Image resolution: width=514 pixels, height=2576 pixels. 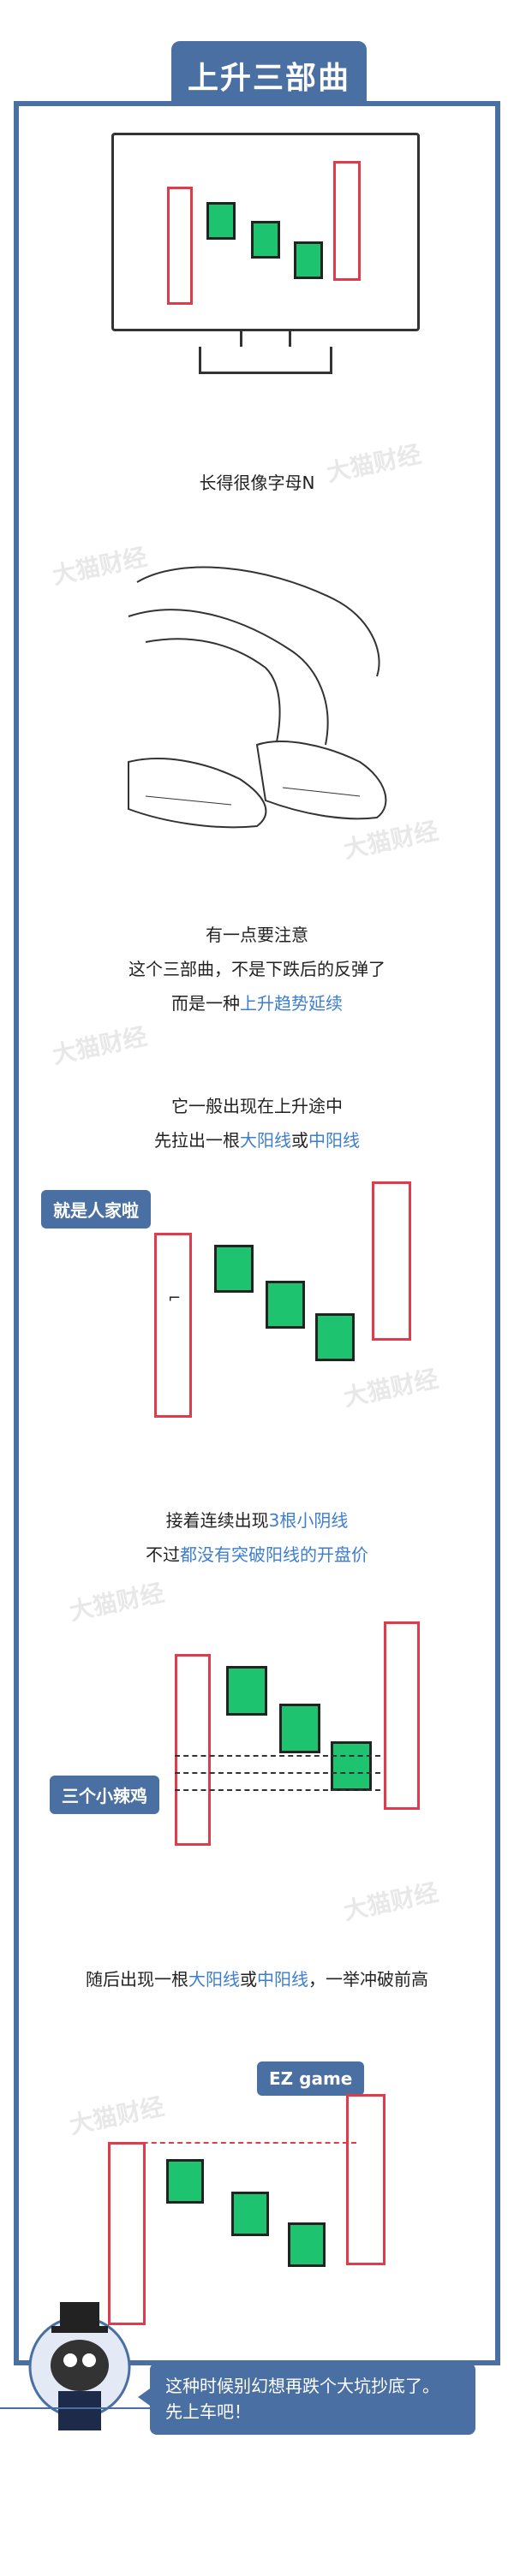 I want to click on para2-line1: 有一点要注意, so click(x=257, y=935).